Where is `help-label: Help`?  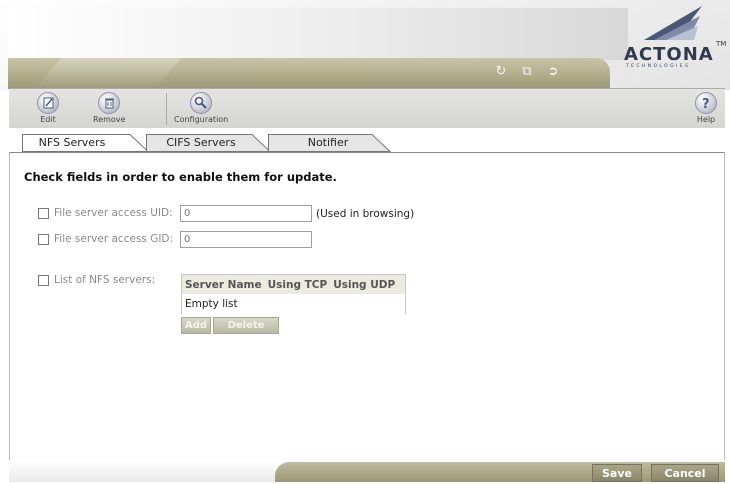 help-label: Help is located at coordinates (706, 119).